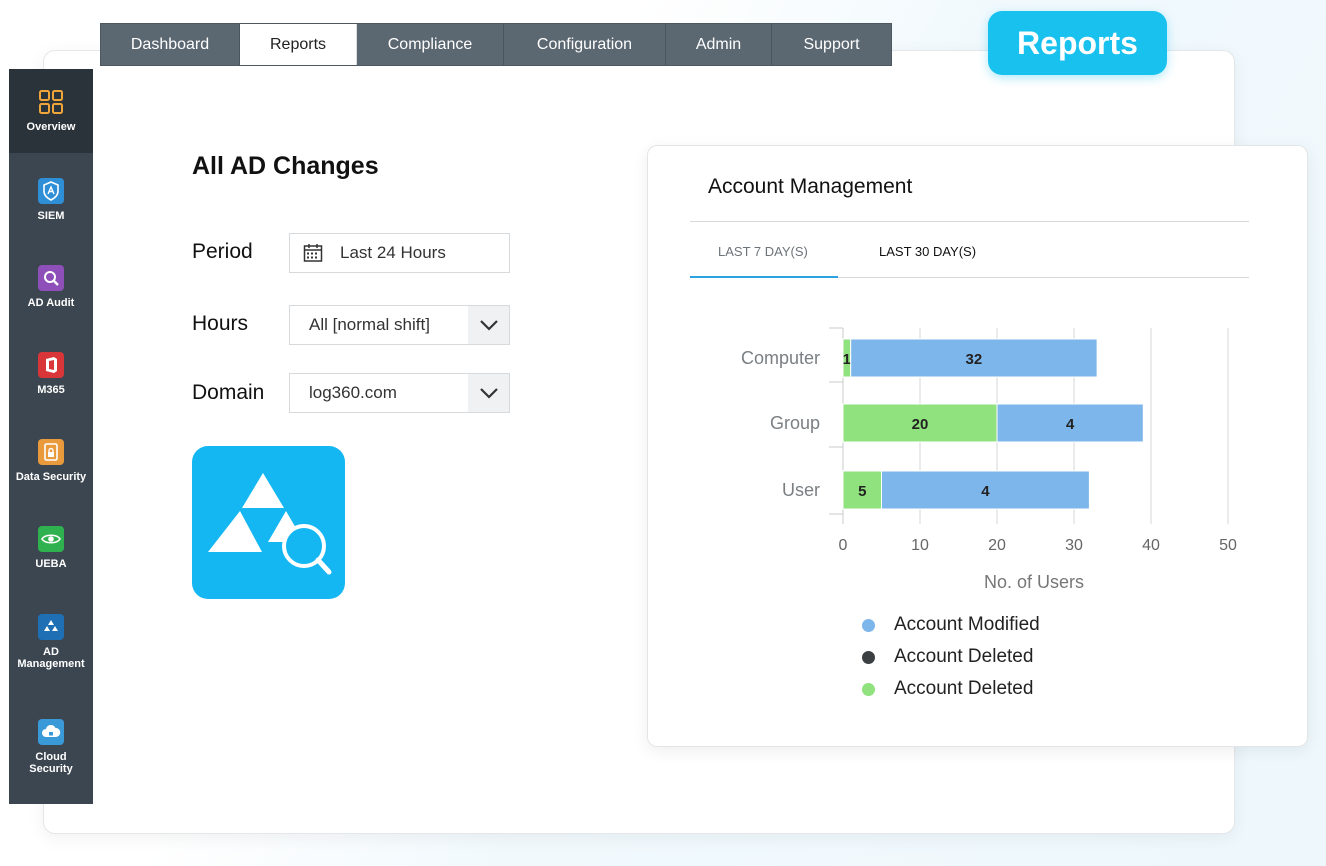 This screenshot has height=866, width=1326. Describe the element at coordinates (51, 390) in the screenshot. I see `sidebar-item-label: M365` at that location.